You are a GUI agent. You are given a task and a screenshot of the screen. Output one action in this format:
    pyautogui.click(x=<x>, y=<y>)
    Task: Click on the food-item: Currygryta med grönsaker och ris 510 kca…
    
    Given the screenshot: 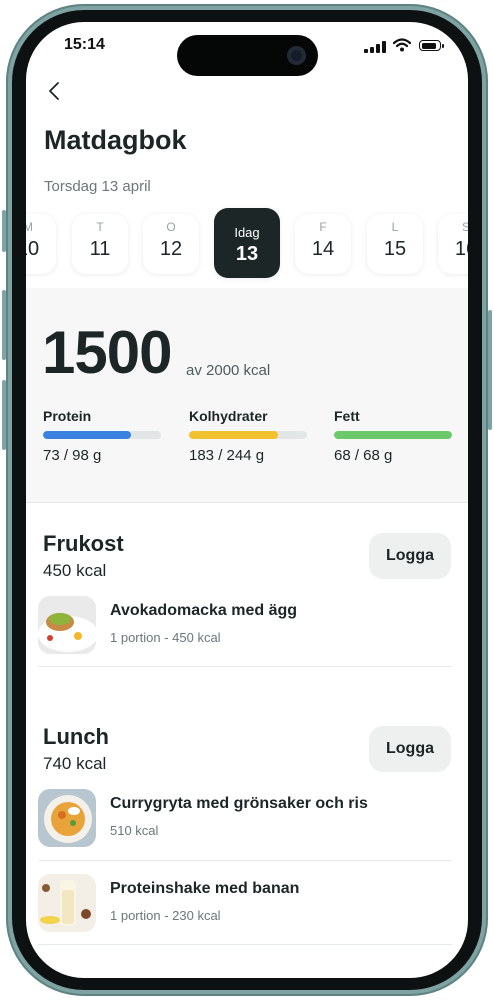 What is the action you would take?
    pyautogui.click(x=245, y=822)
    